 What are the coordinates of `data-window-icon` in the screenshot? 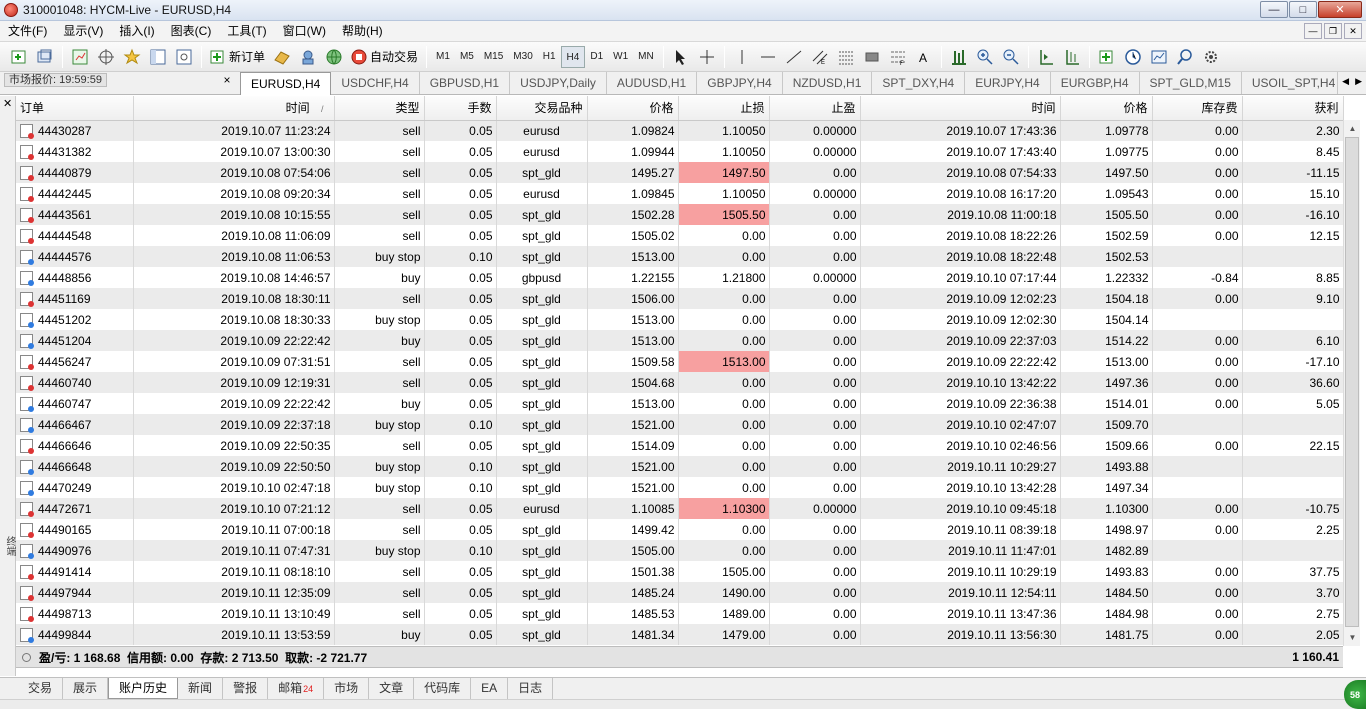 It's located at (106, 57).